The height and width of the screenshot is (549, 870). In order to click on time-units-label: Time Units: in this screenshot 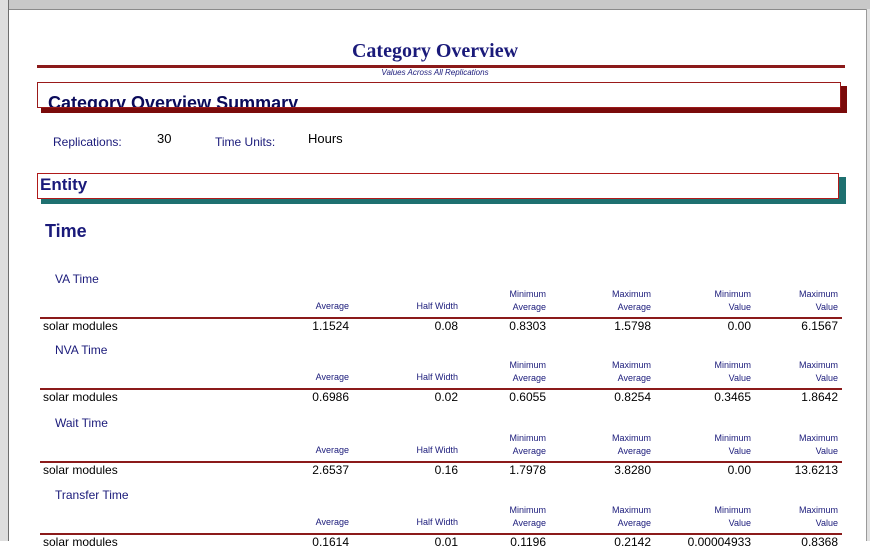, I will do `click(245, 142)`.